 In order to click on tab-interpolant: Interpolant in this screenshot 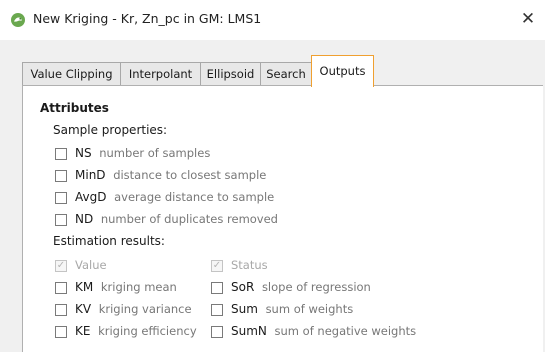, I will do `click(160, 74)`.